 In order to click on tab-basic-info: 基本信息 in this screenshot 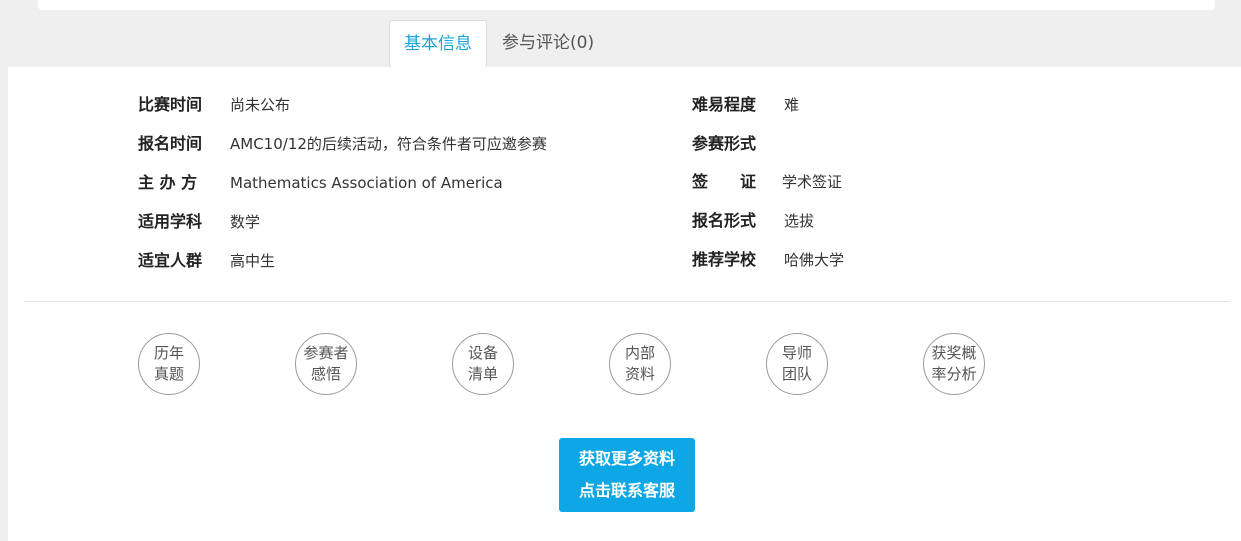, I will do `click(438, 44)`.